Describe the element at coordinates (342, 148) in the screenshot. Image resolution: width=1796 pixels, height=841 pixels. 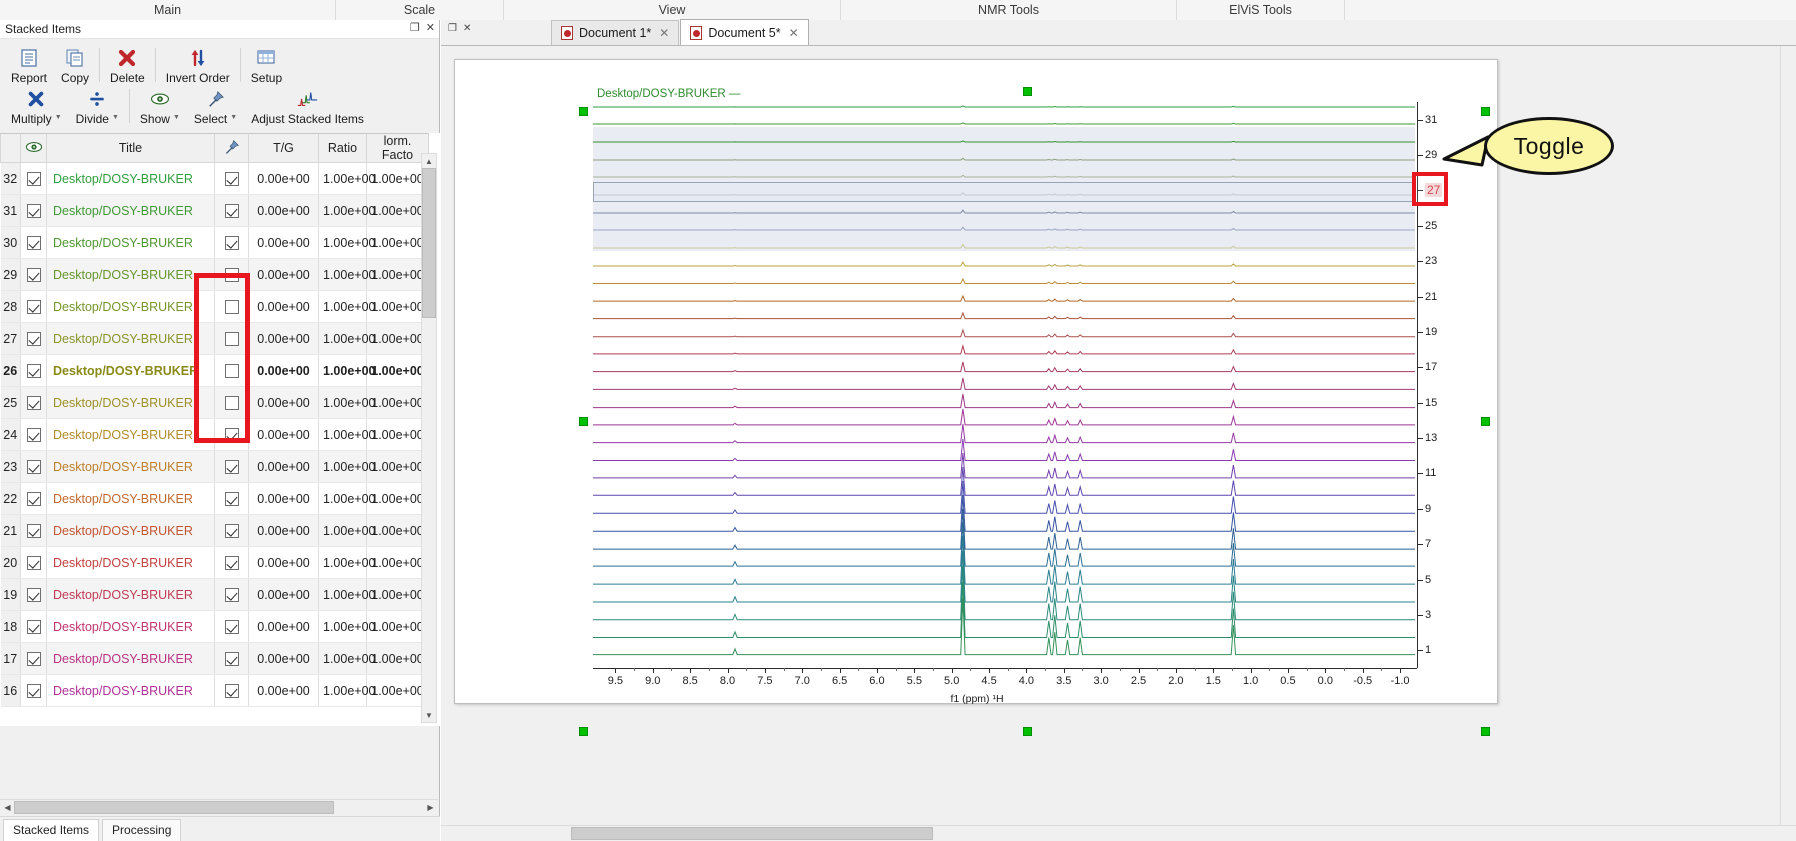
I see `header-ratio: Ratio` at that location.